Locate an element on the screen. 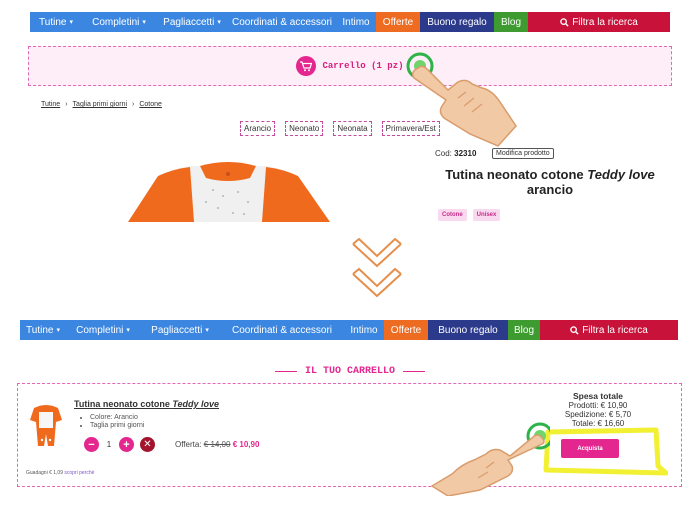 The image size is (700, 516). savings-note: Guadagni € 1,09 scopri perchè is located at coordinates (60, 473).